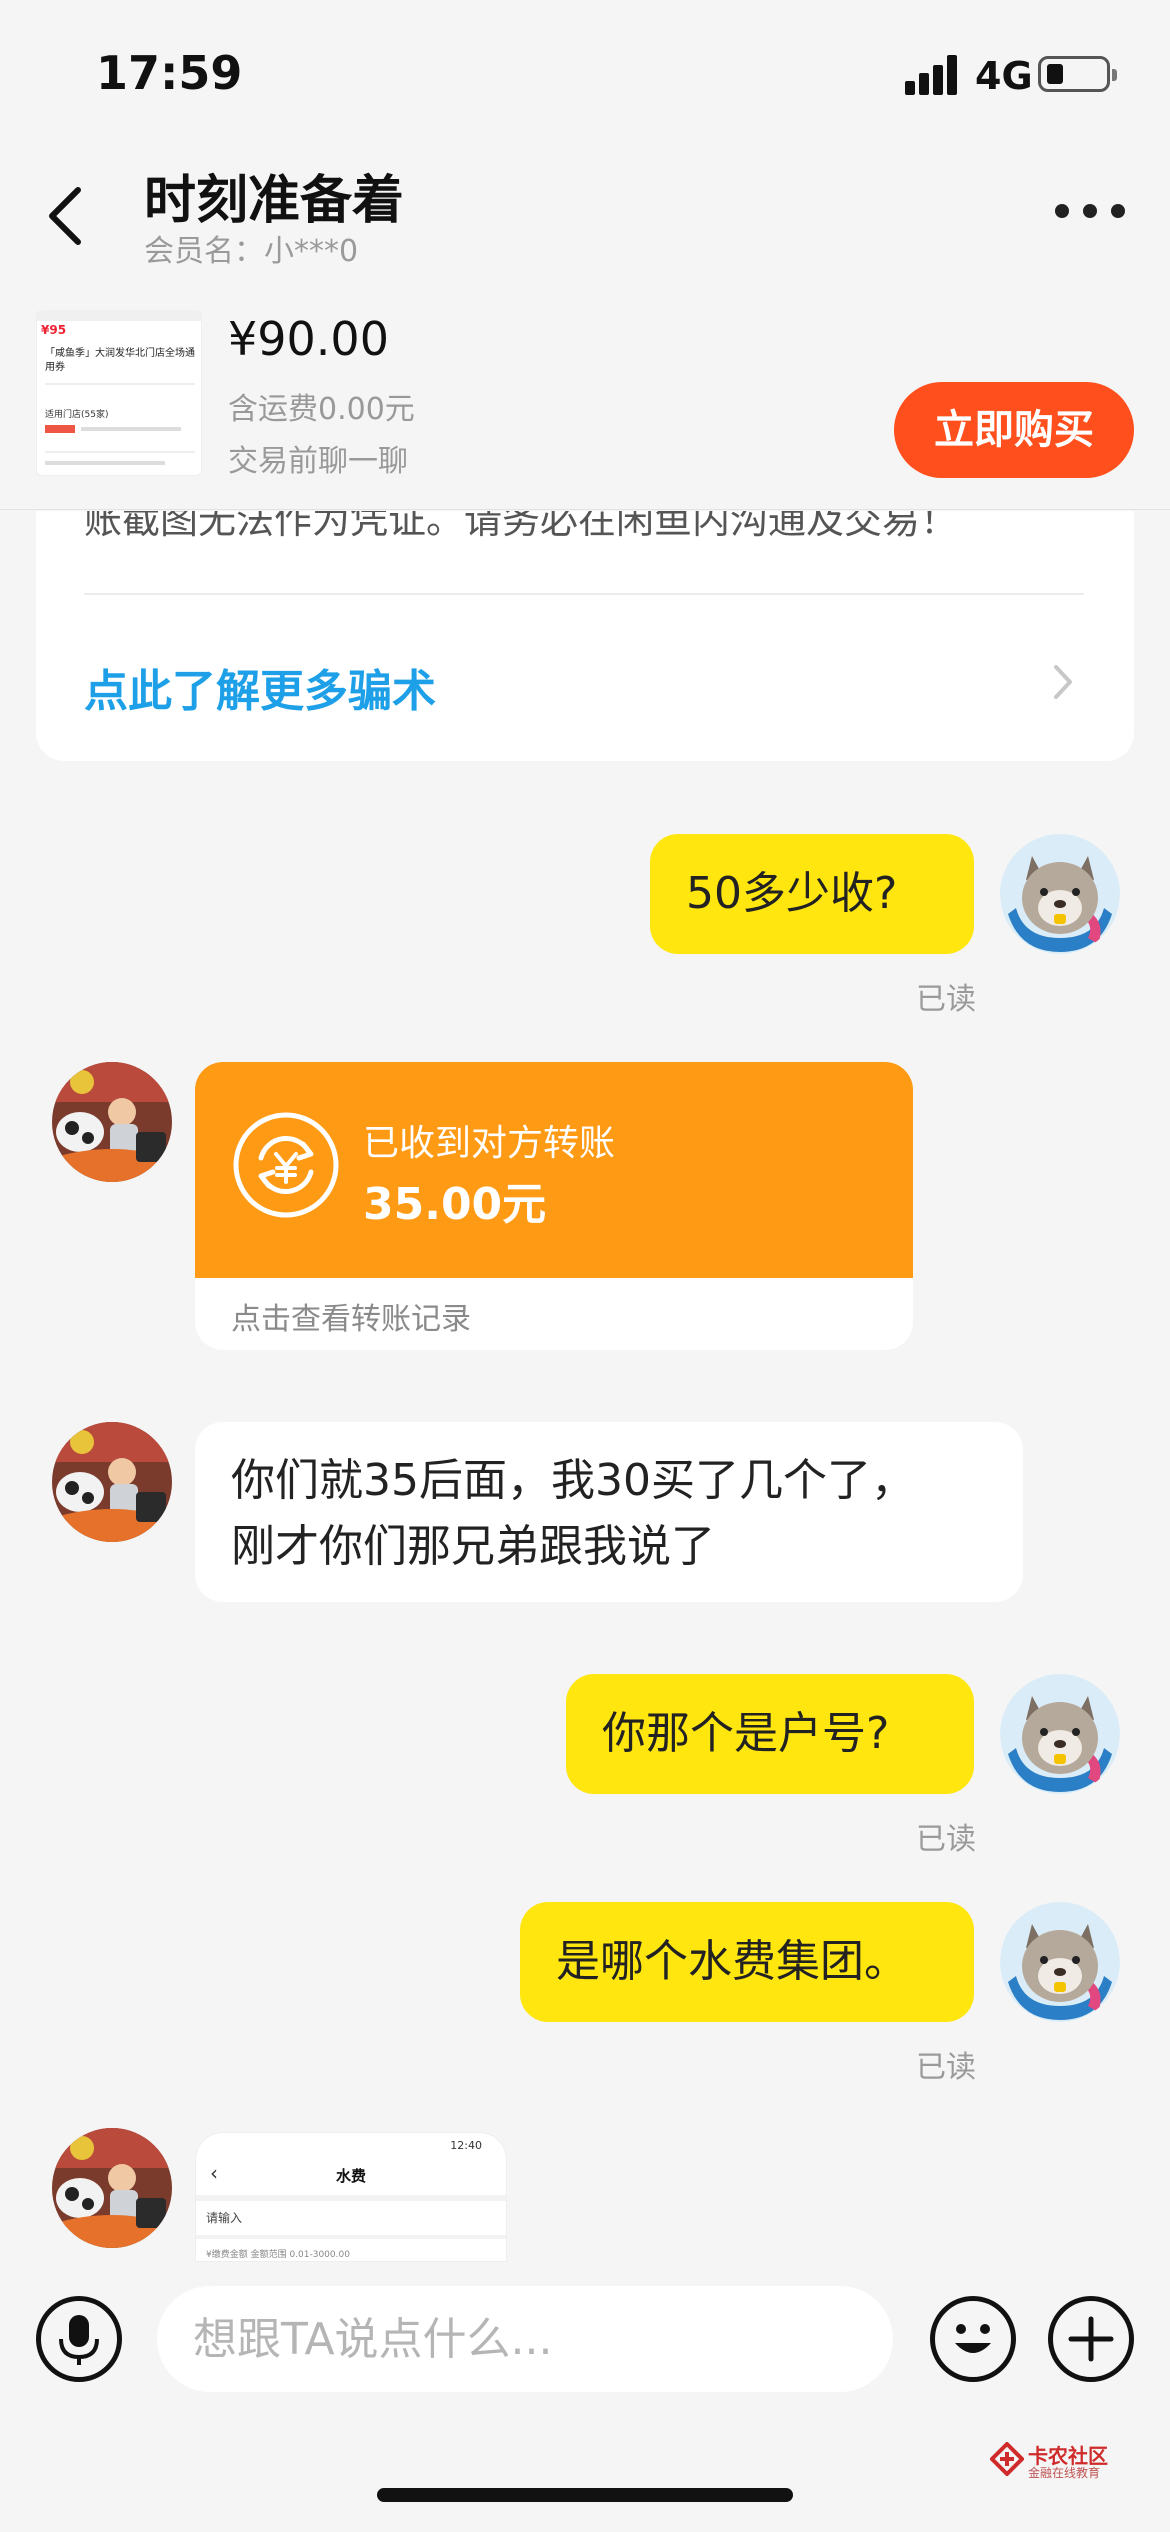 The image size is (1170, 2532). I want to click on watermark: 卡农社区 金融在线教育, so click(1050, 2460).